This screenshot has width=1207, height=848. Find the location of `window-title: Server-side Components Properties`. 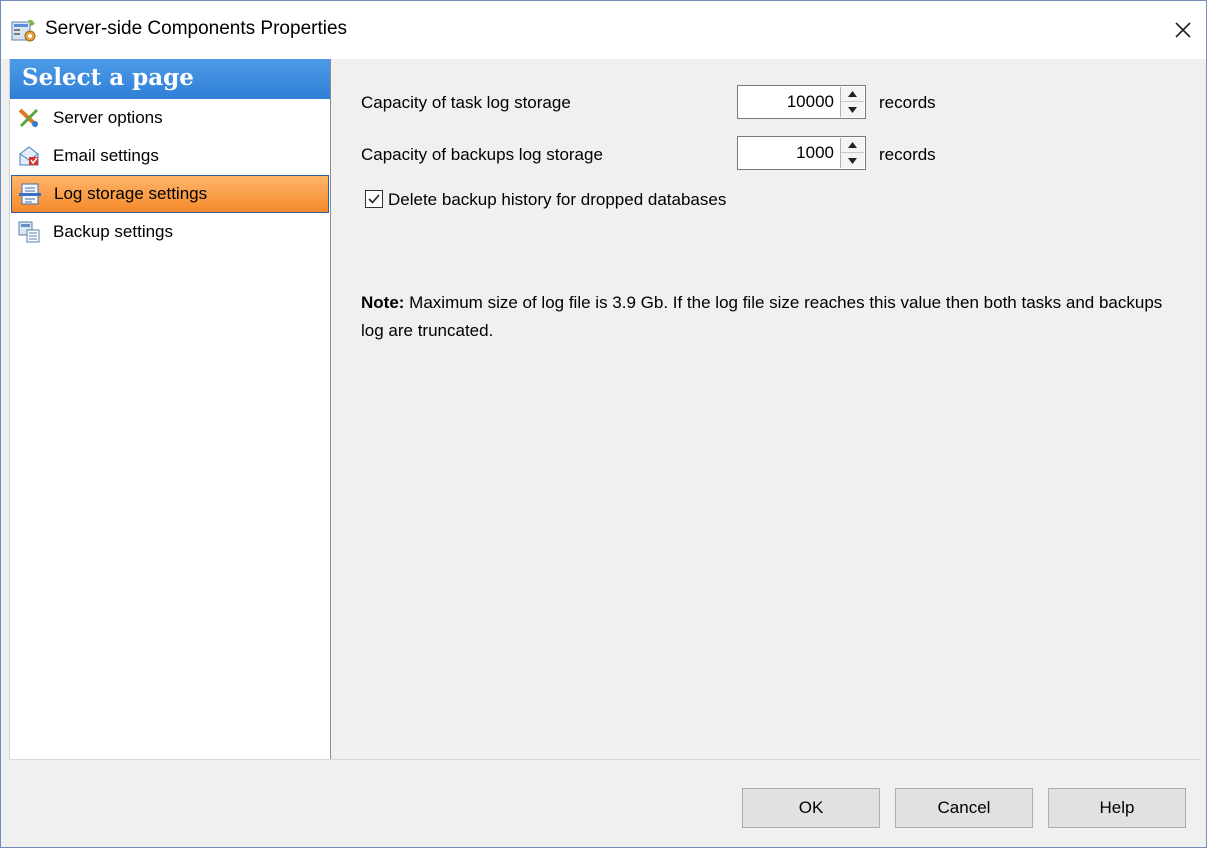

window-title: Server-side Components Properties is located at coordinates (196, 28).